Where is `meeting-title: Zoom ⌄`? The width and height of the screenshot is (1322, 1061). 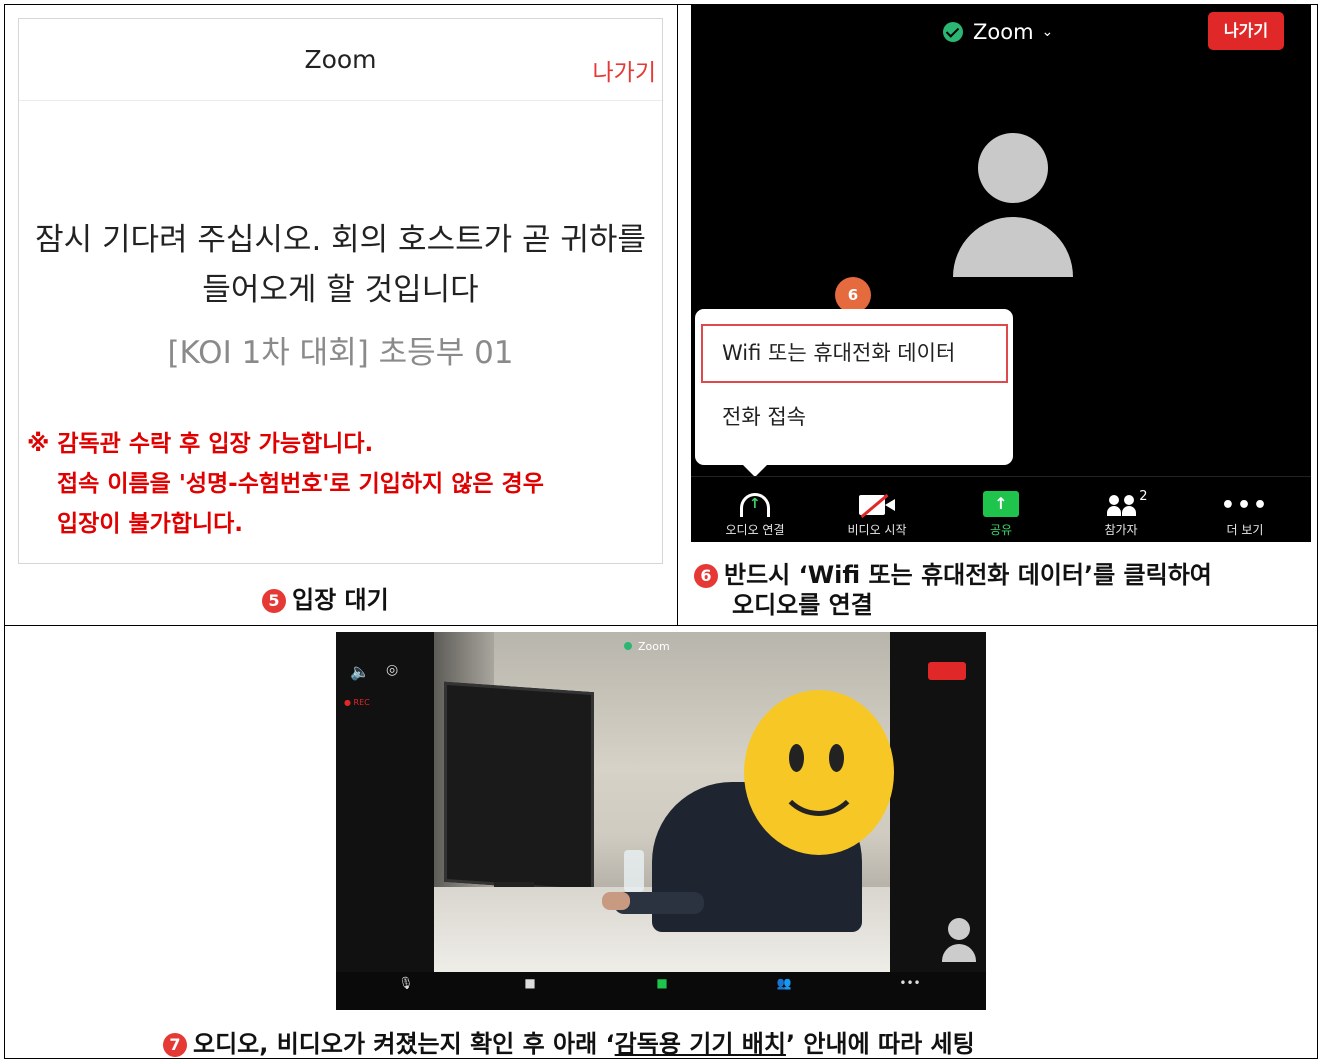 meeting-title: Zoom ⌄ is located at coordinates (998, 32).